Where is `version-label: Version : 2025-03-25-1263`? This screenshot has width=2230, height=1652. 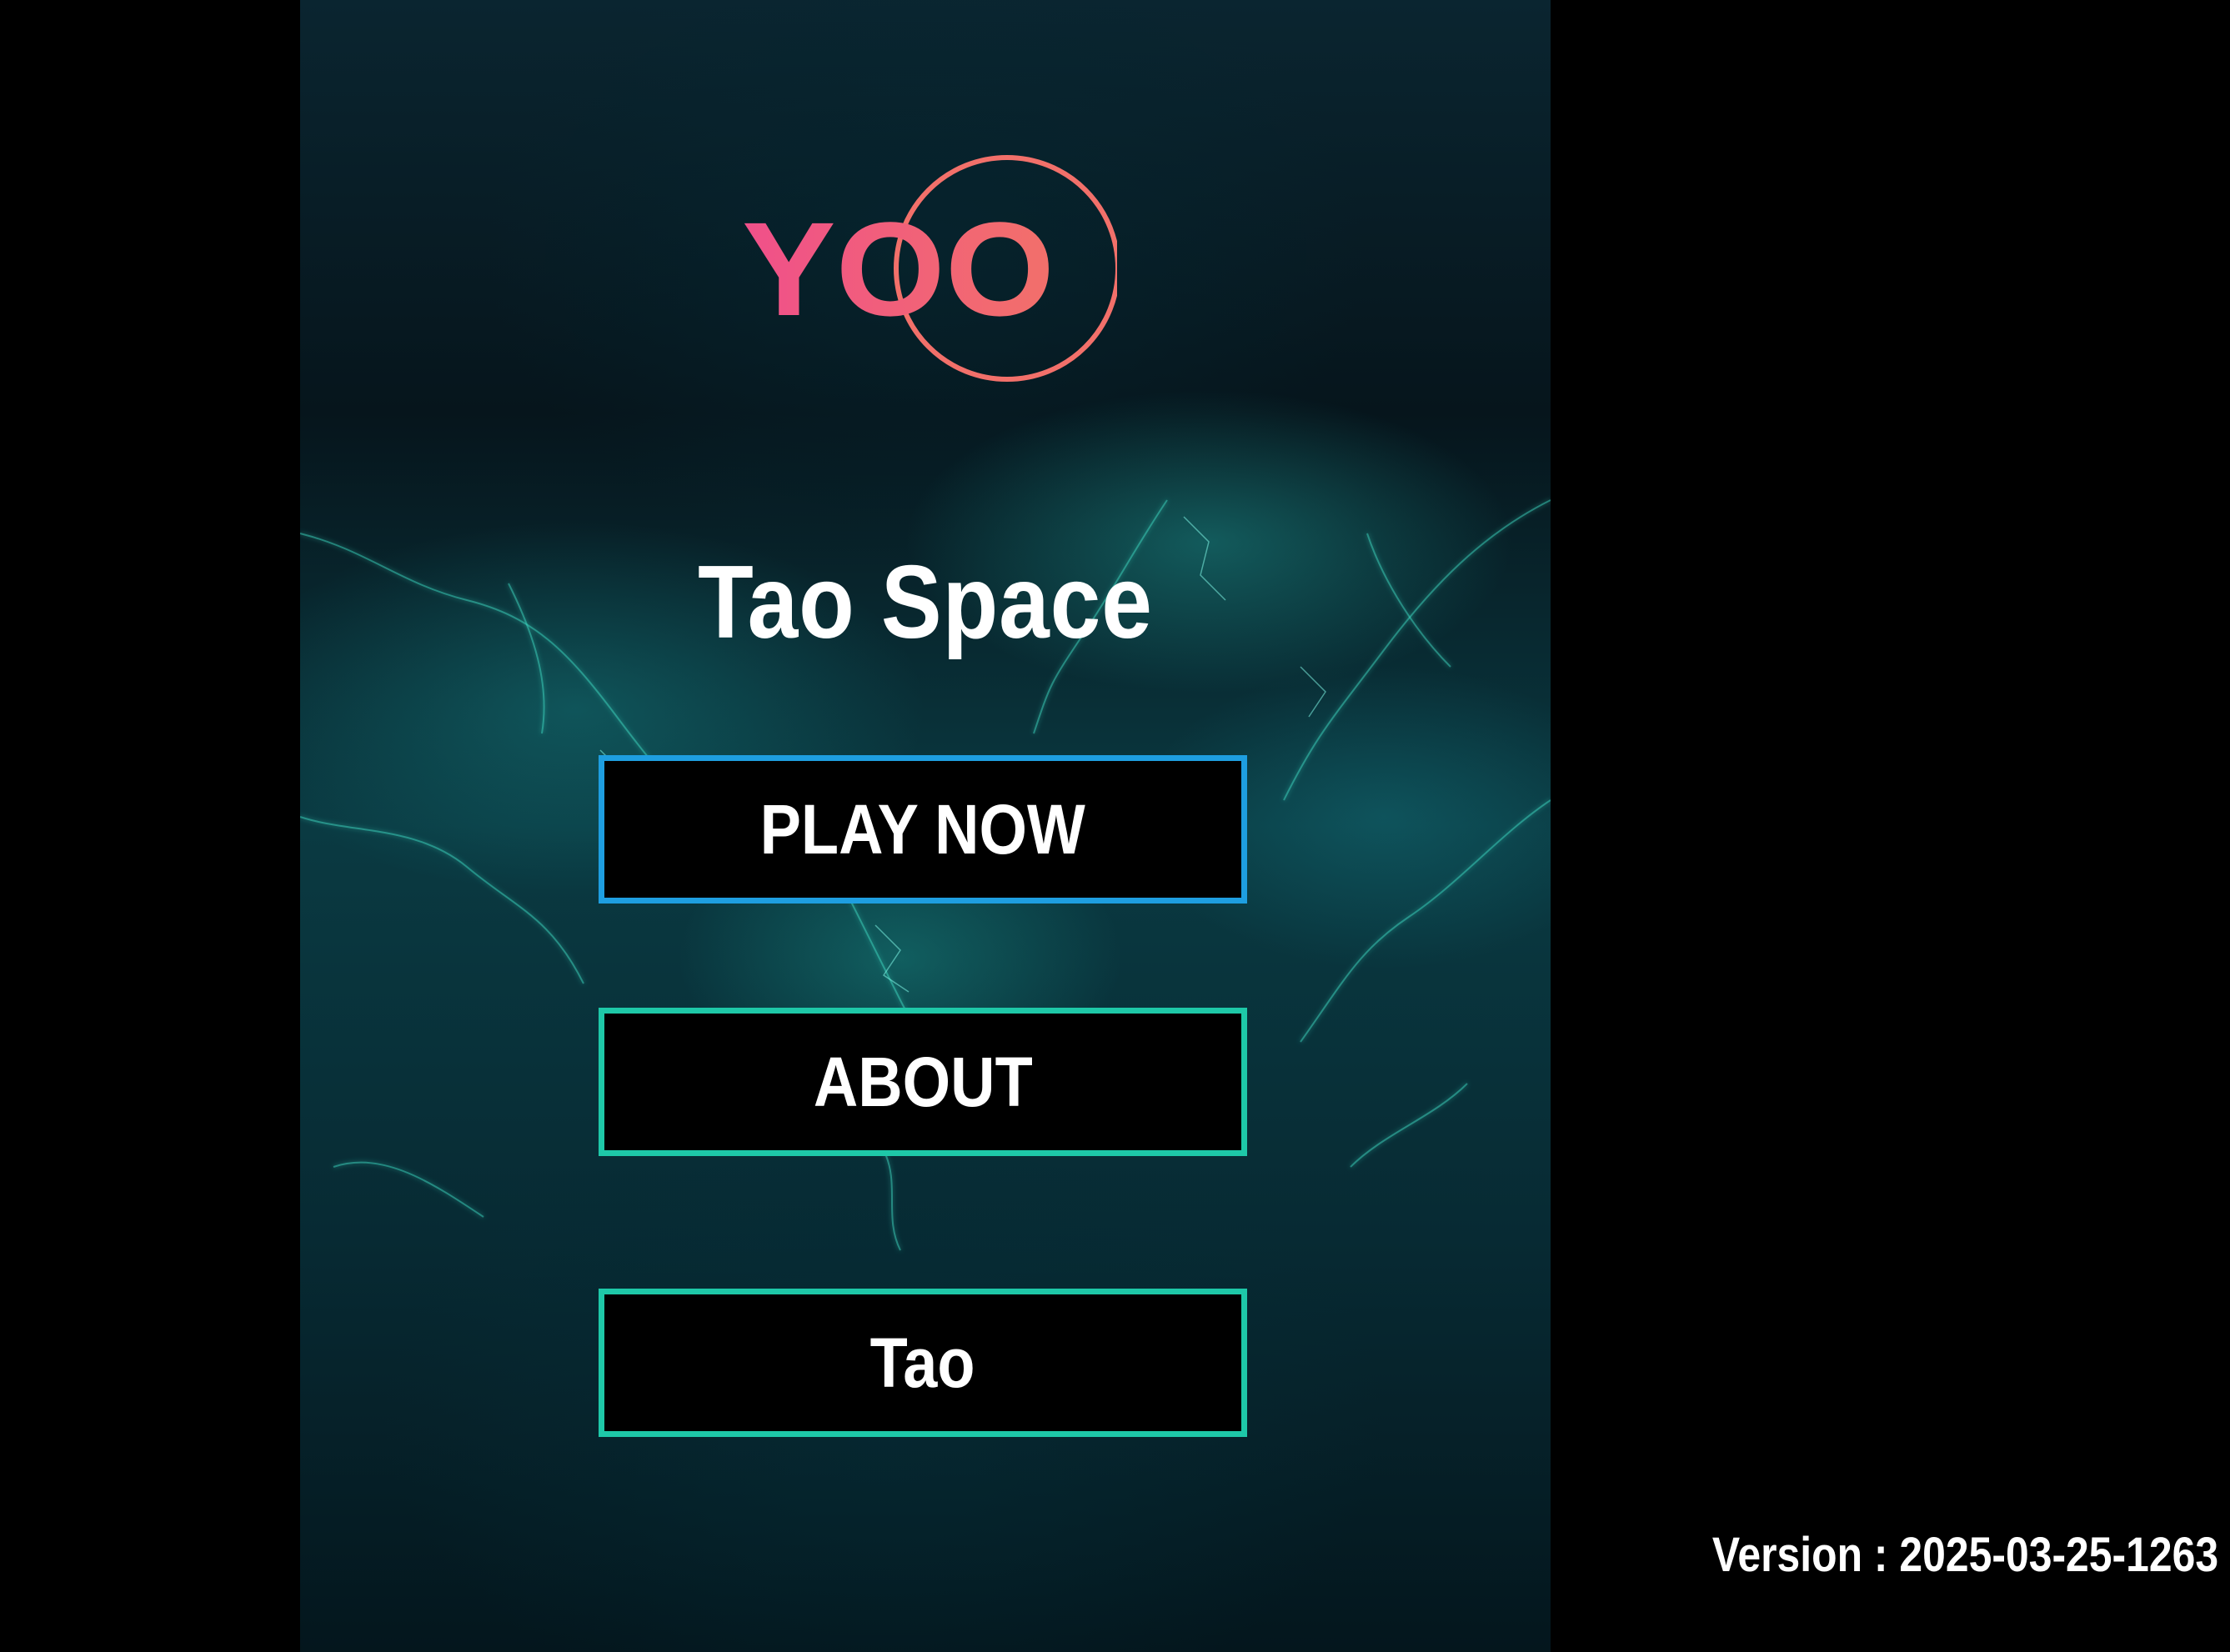 version-label: Version : 2025-03-25-1263 is located at coordinates (1964, 1555).